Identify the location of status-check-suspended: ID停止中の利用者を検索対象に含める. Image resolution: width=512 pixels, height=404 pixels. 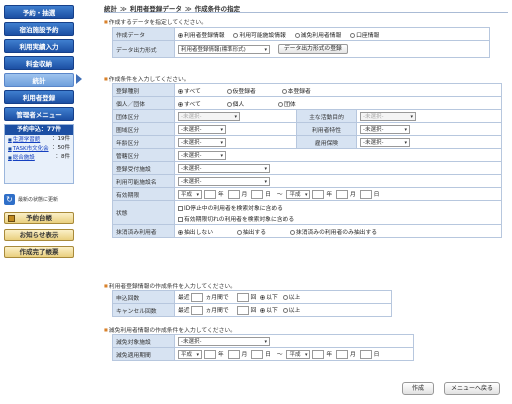
(338, 207).